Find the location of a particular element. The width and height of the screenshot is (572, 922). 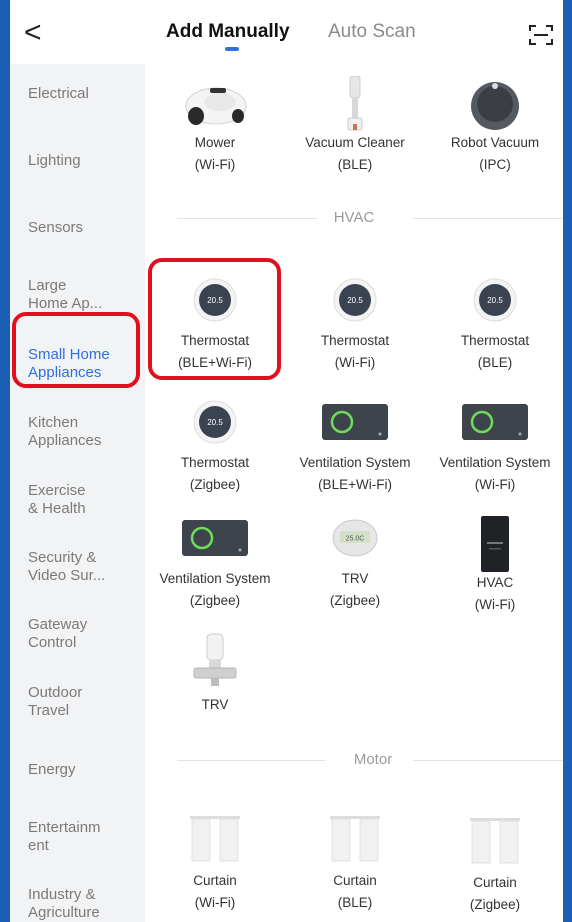

device-thermostat-ble: 20.5 Thermostat (BLE) is located at coordinates (494, 326).